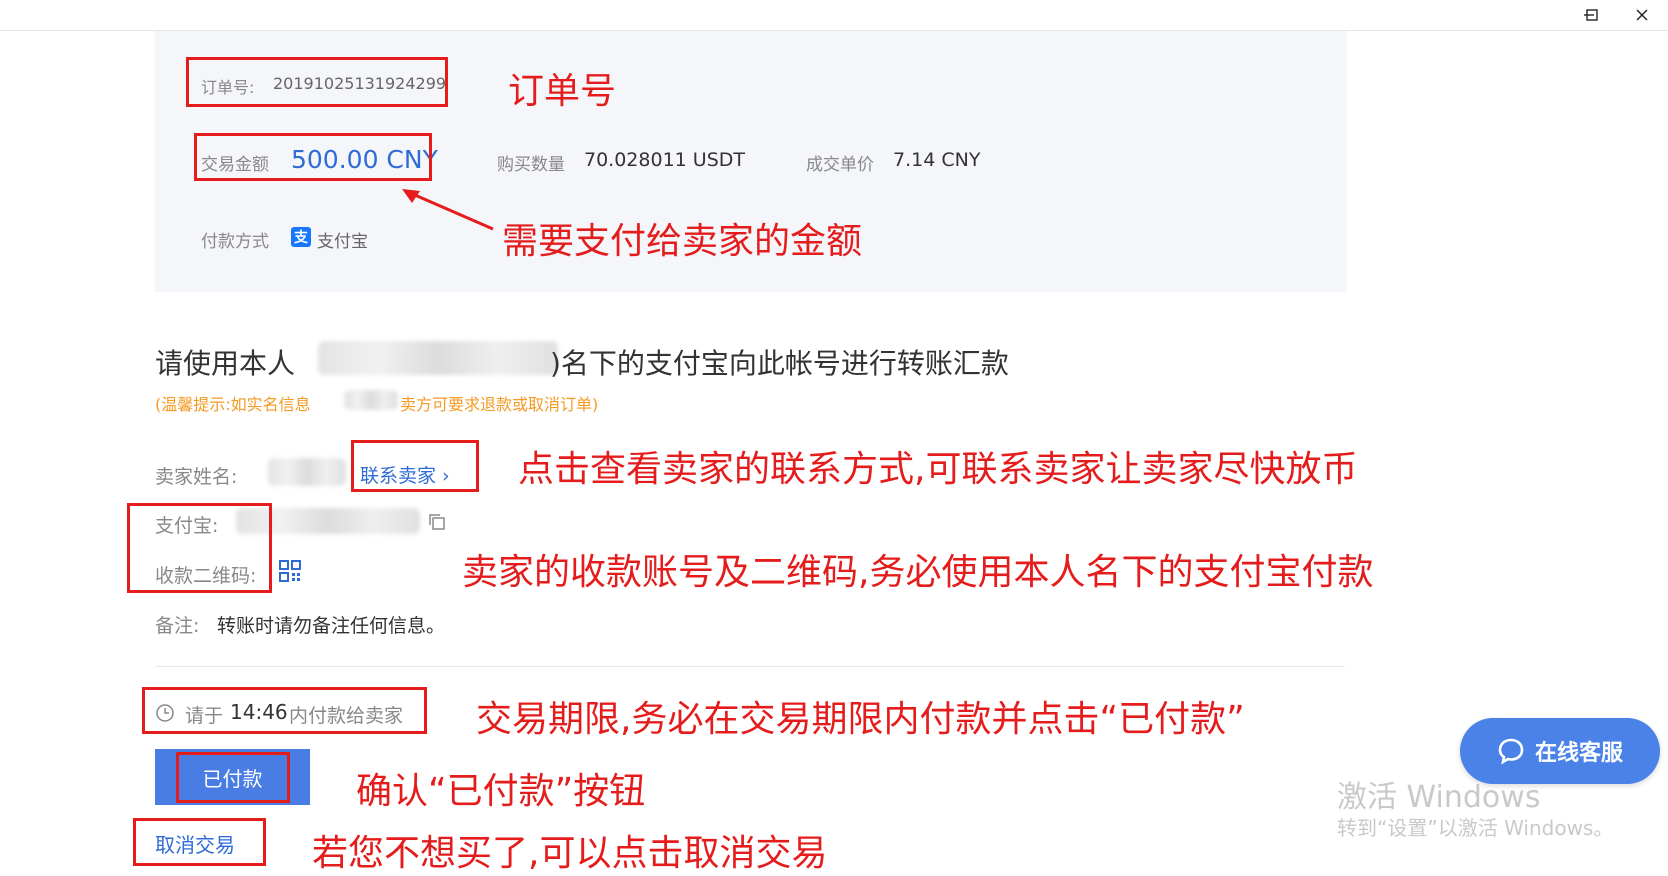 This screenshot has height=876, width=1668. What do you see at coordinates (313, 157) in the screenshot?
I see `annotation-box-amount` at bounding box center [313, 157].